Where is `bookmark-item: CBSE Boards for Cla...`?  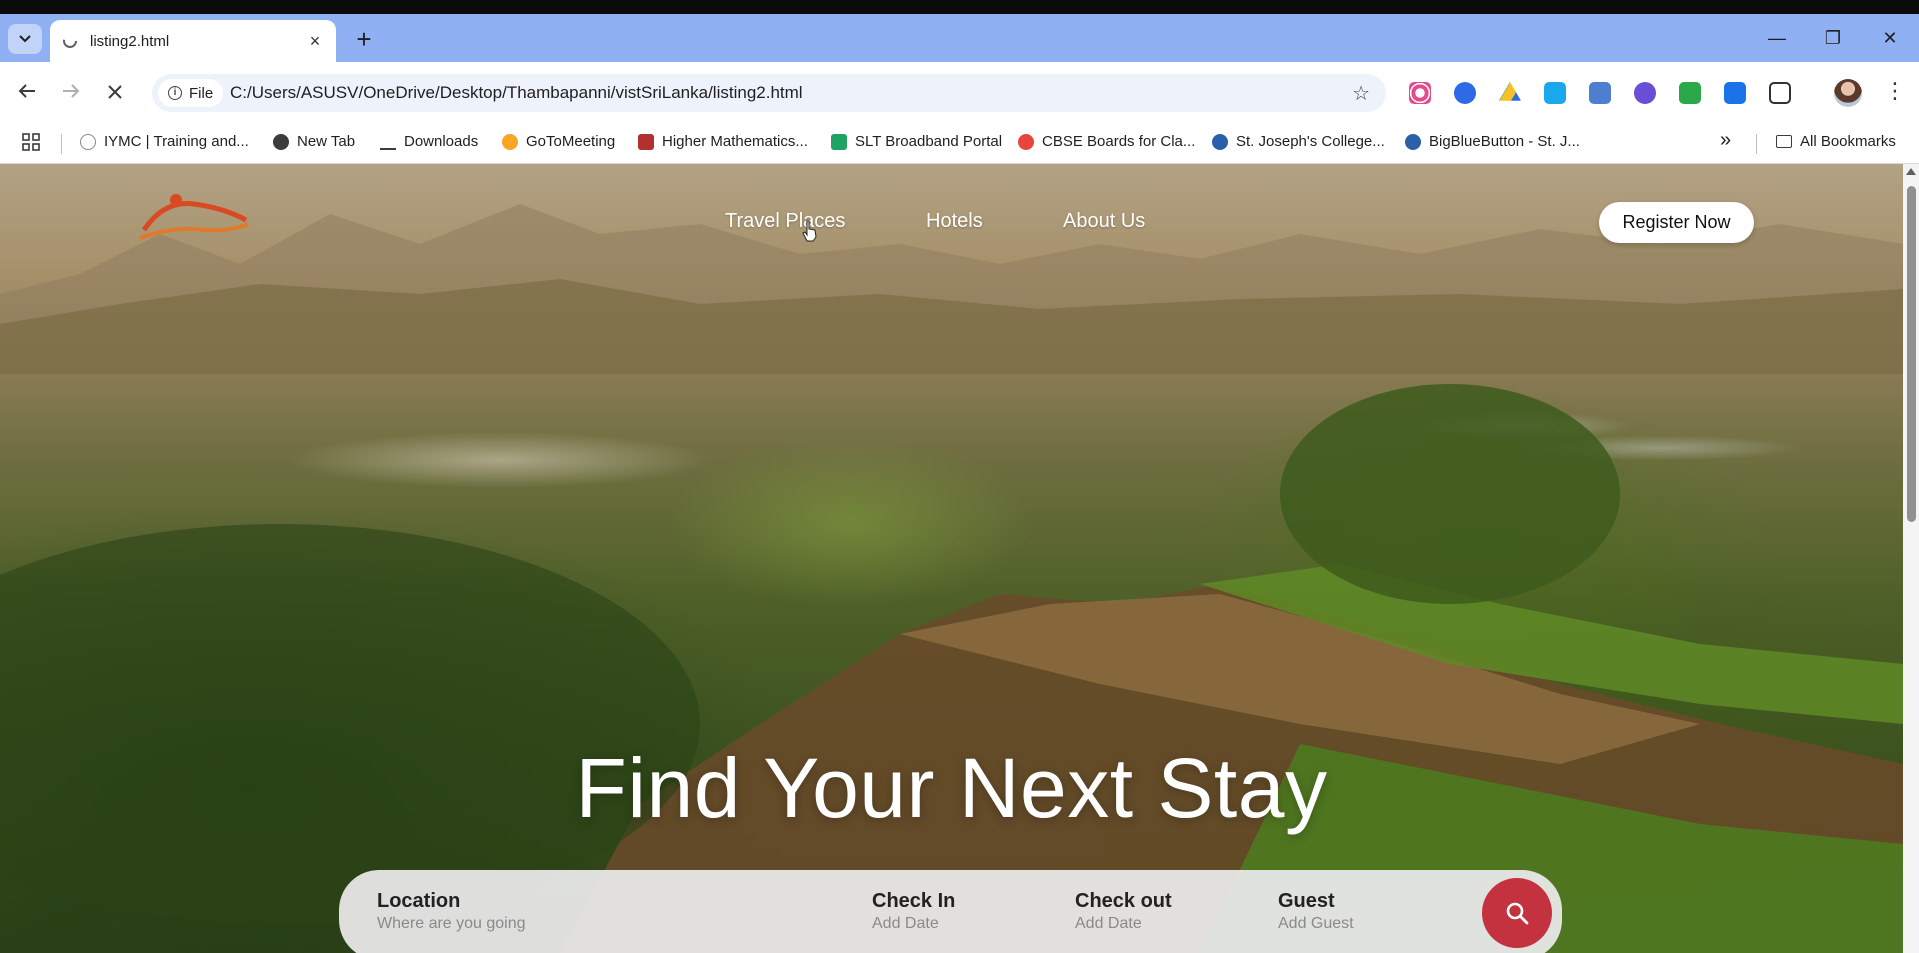
bookmark-item: CBSE Boards for Cla... is located at coordinates (1106, 141).